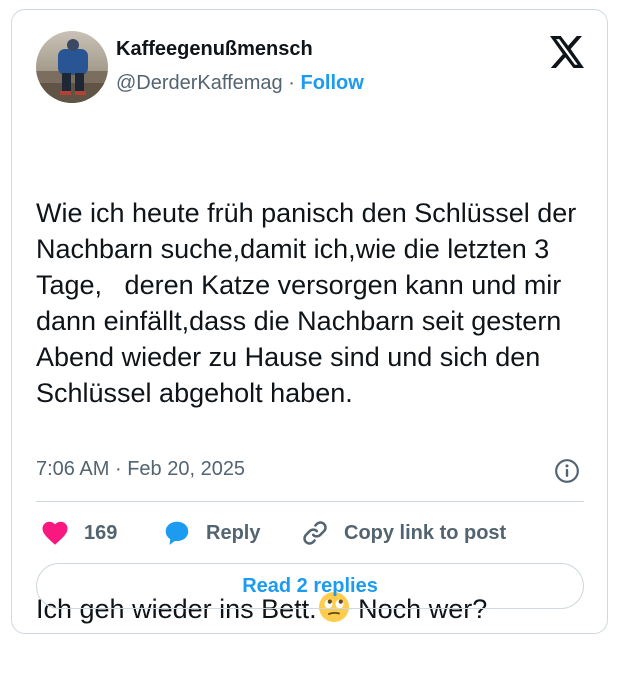  I want to click on author-display-name: Kaffeegenußmensch, so click(214, 49).